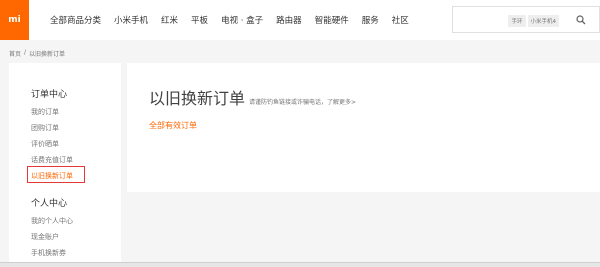 The height and width of the screenshot is (267, 600). Describe the element at coordinates (173, 125) in the screenshot. I see `tab-all-valid-orders: 全部有效订单` at that location.